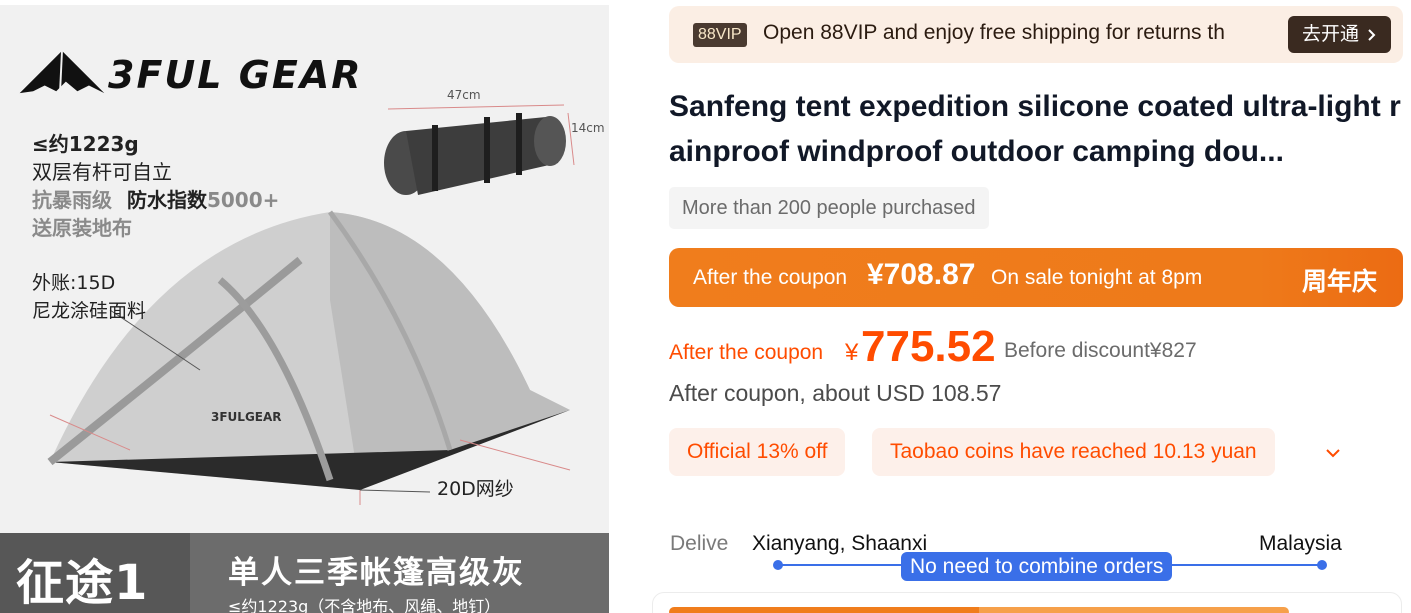 The image size is (1411, 613). Describe the element at coordinates (1339, 281) in the screenshot. I see `anniversary-event-label: 周年庆` at that location.